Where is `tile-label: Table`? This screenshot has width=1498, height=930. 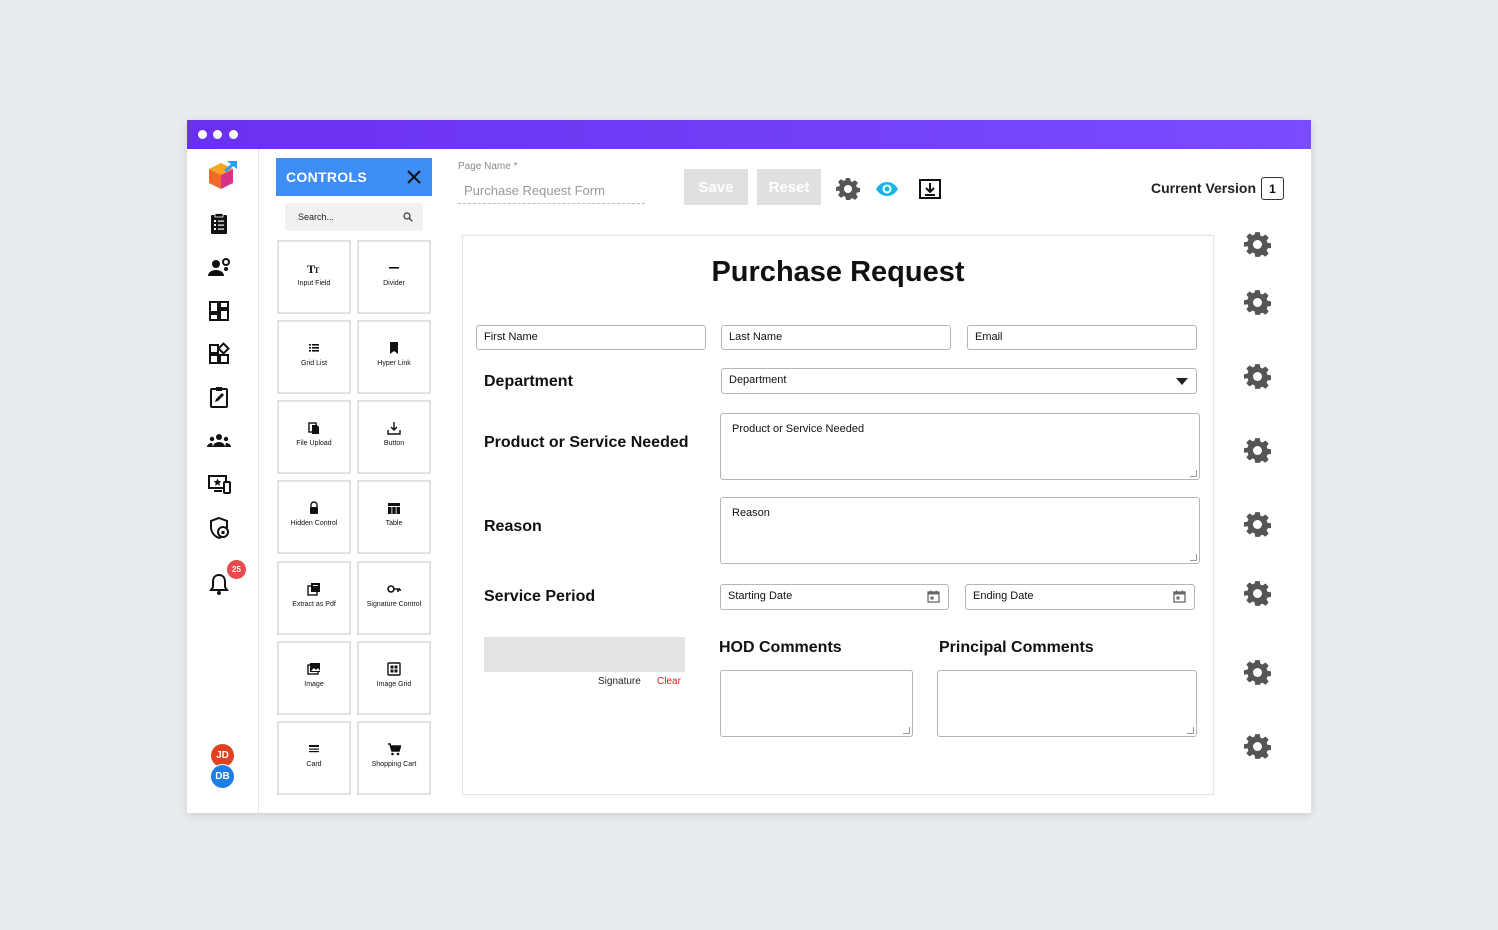 tile-label: Table is located at coordinates (394, 523).